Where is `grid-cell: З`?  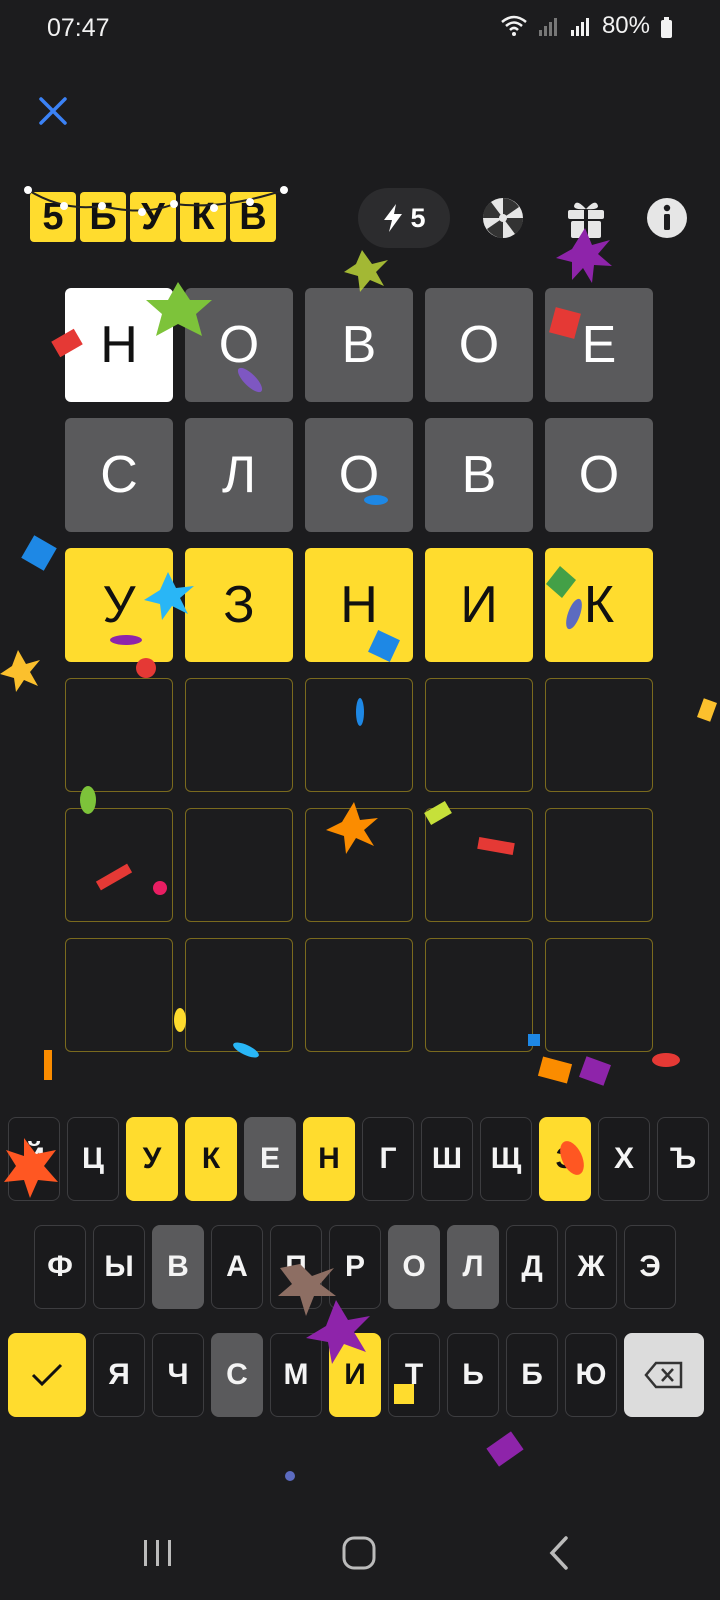
grid-cell: З is located at coordinates (239, 605).